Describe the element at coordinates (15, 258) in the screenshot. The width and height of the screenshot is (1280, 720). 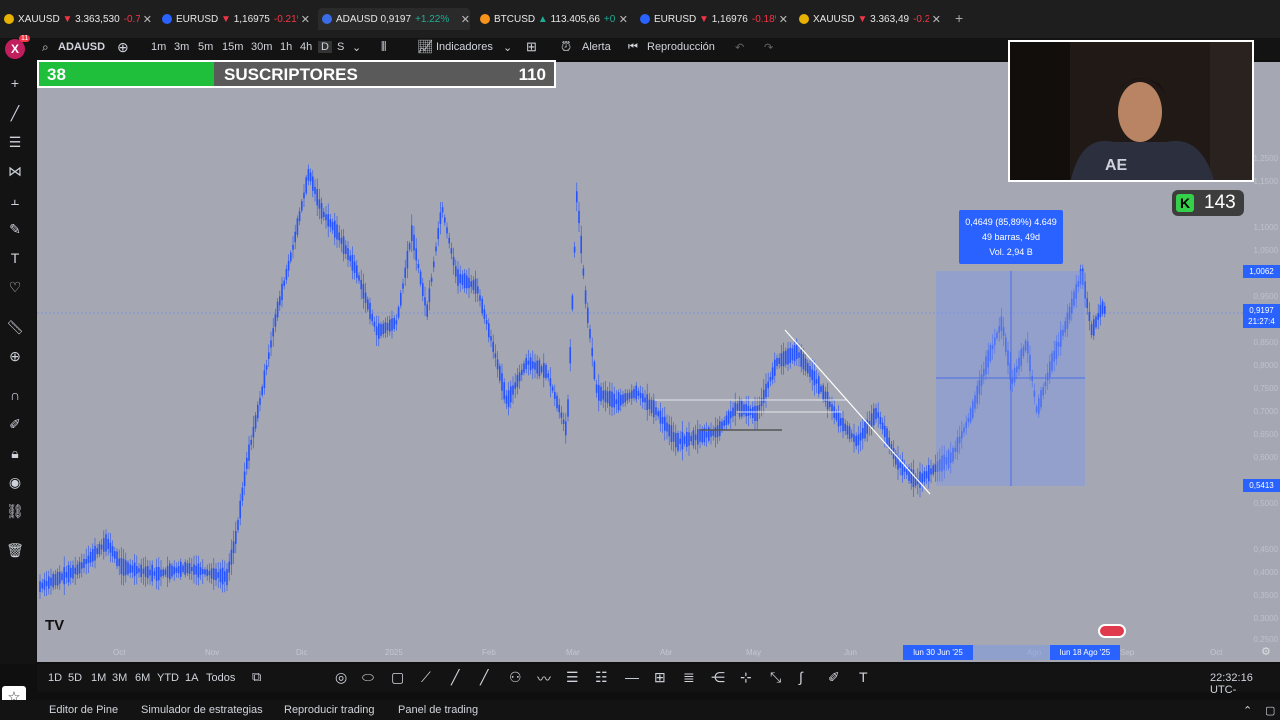
I see `text-icon: T` at that location.